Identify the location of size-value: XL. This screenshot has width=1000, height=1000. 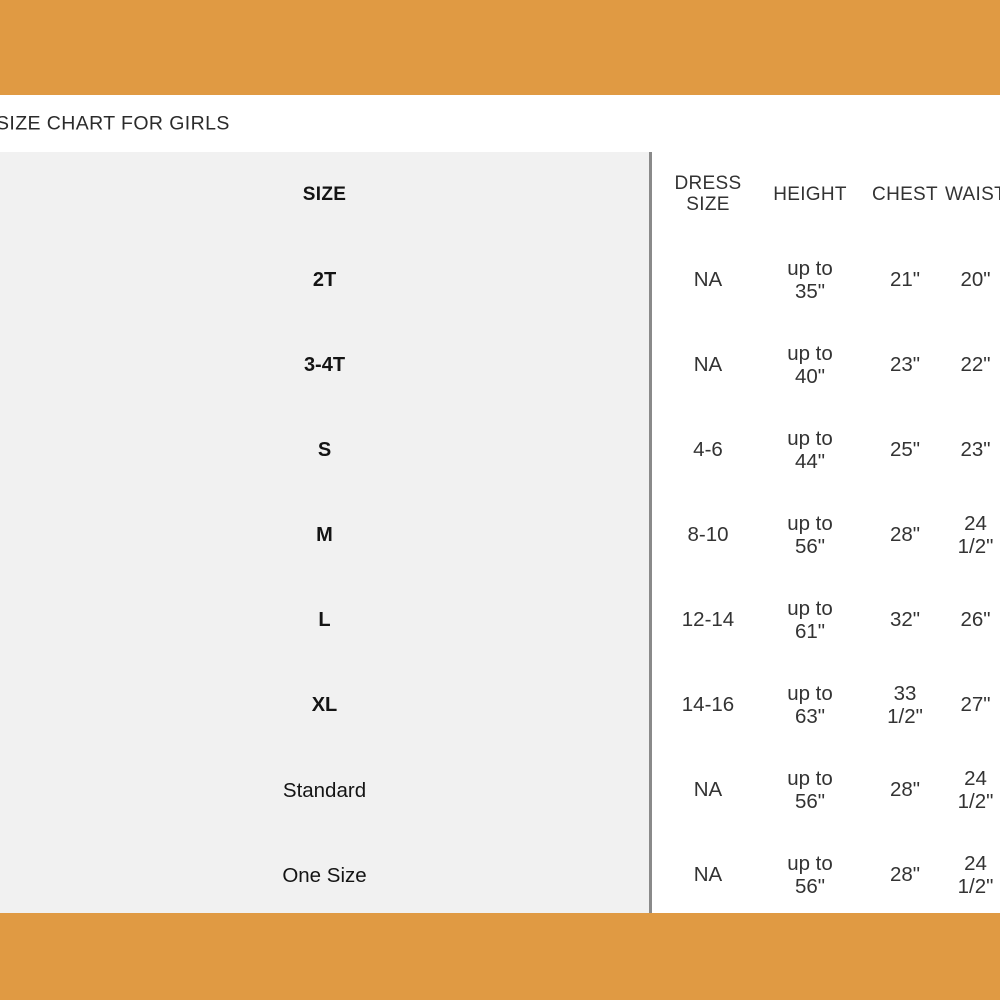
(324, 705).